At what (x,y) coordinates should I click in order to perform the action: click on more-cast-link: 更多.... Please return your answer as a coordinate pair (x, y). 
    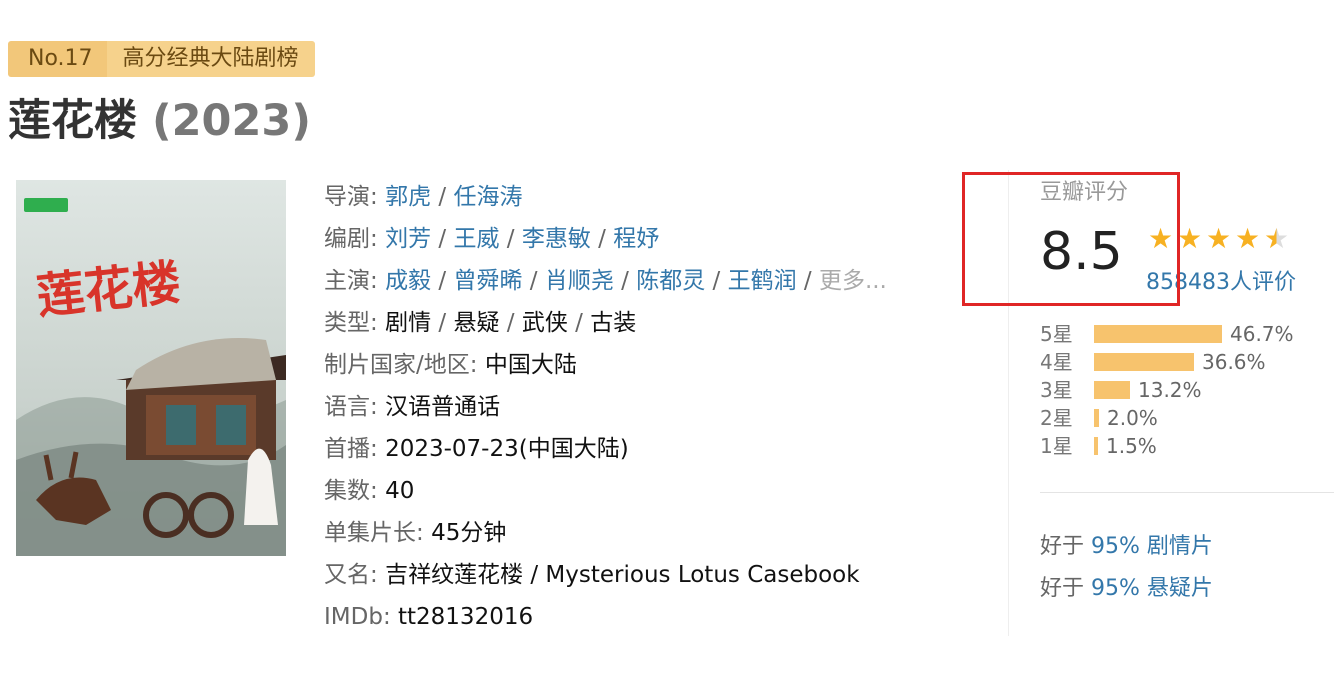
    Looking at the image, I should click on (853, 281).